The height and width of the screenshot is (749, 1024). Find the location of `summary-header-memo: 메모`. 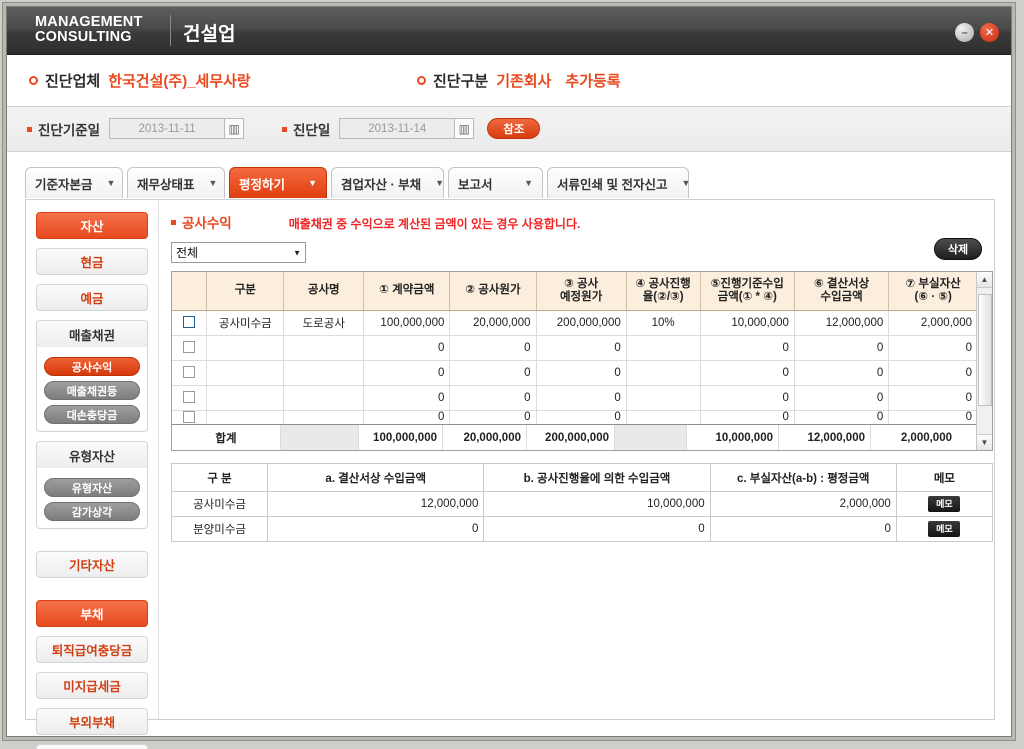

summary-header-memo: 메모 is located at coordinates (944, 477).